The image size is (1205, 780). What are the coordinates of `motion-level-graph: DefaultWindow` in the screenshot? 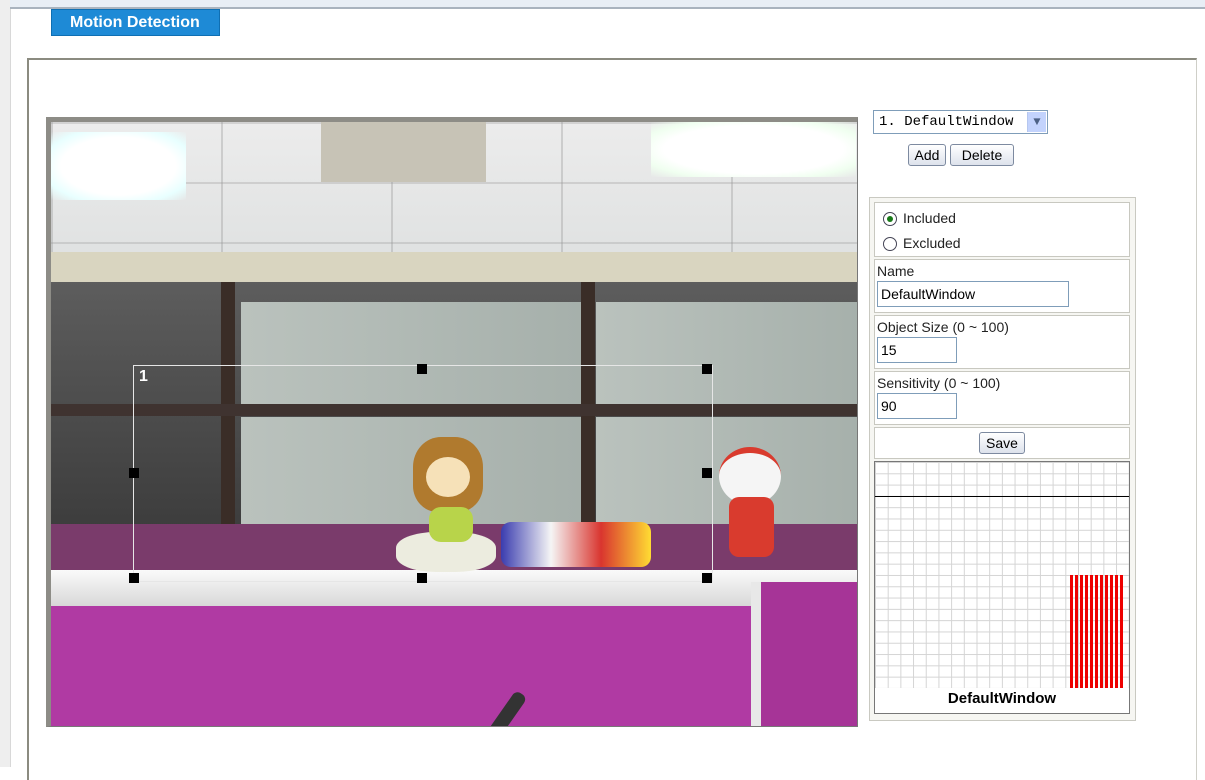 It's located at (1002, 587).